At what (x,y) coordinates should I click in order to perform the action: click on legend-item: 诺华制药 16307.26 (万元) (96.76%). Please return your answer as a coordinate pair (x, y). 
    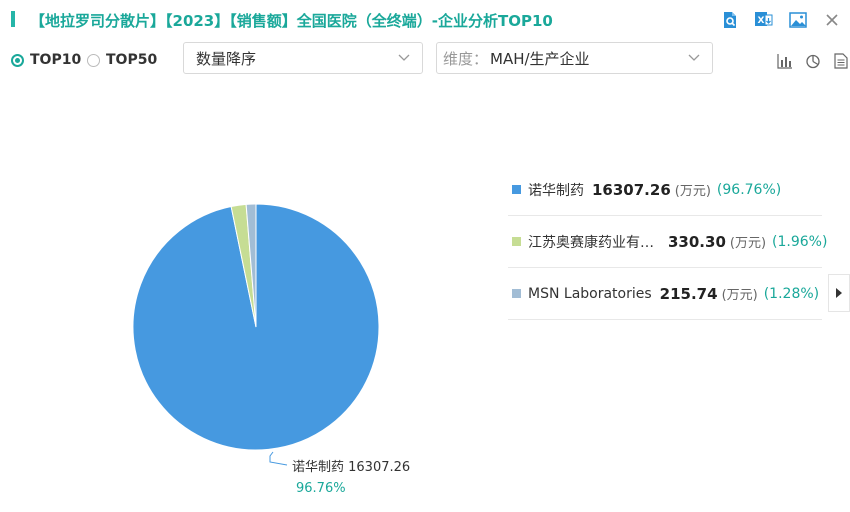
    Looking at the image, I should click on (665, 190).